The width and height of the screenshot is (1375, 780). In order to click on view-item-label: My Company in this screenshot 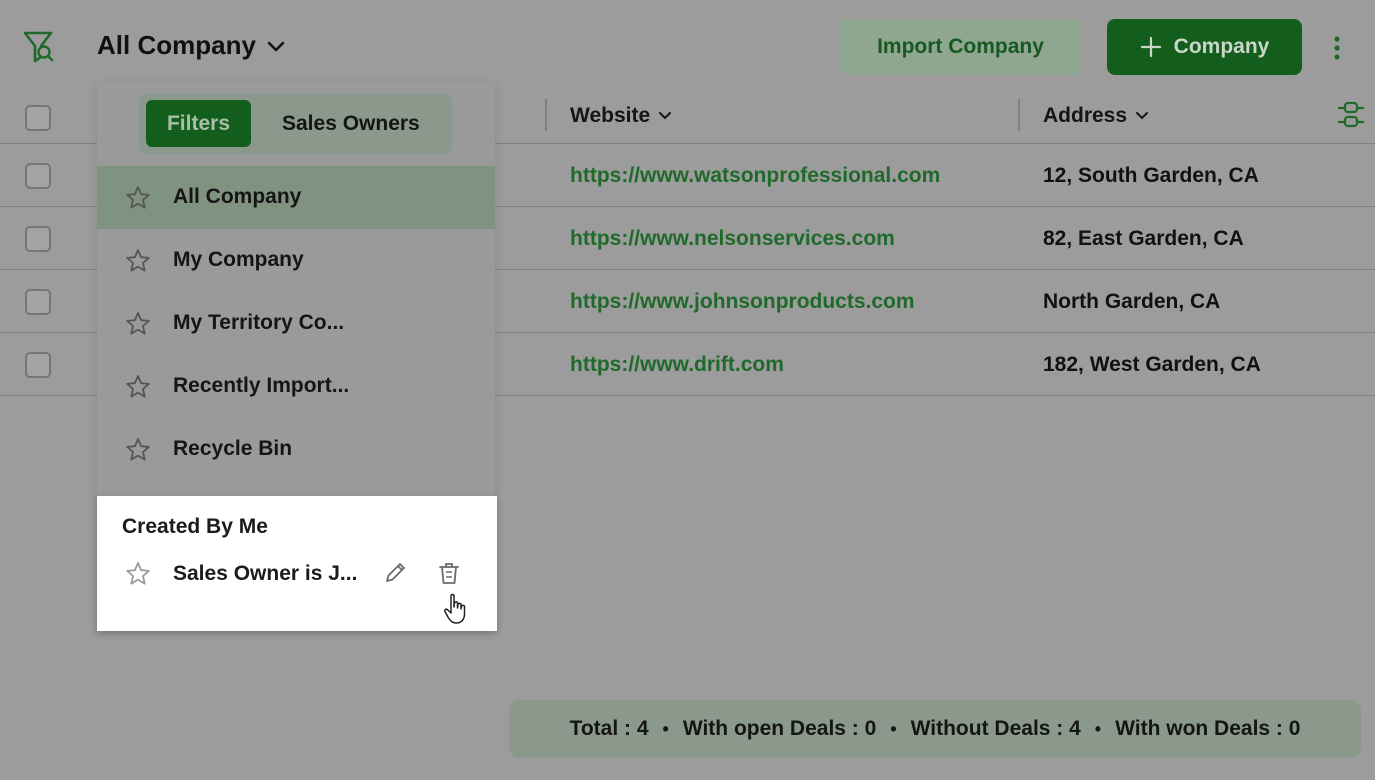, I will do `click(238, 259)`.